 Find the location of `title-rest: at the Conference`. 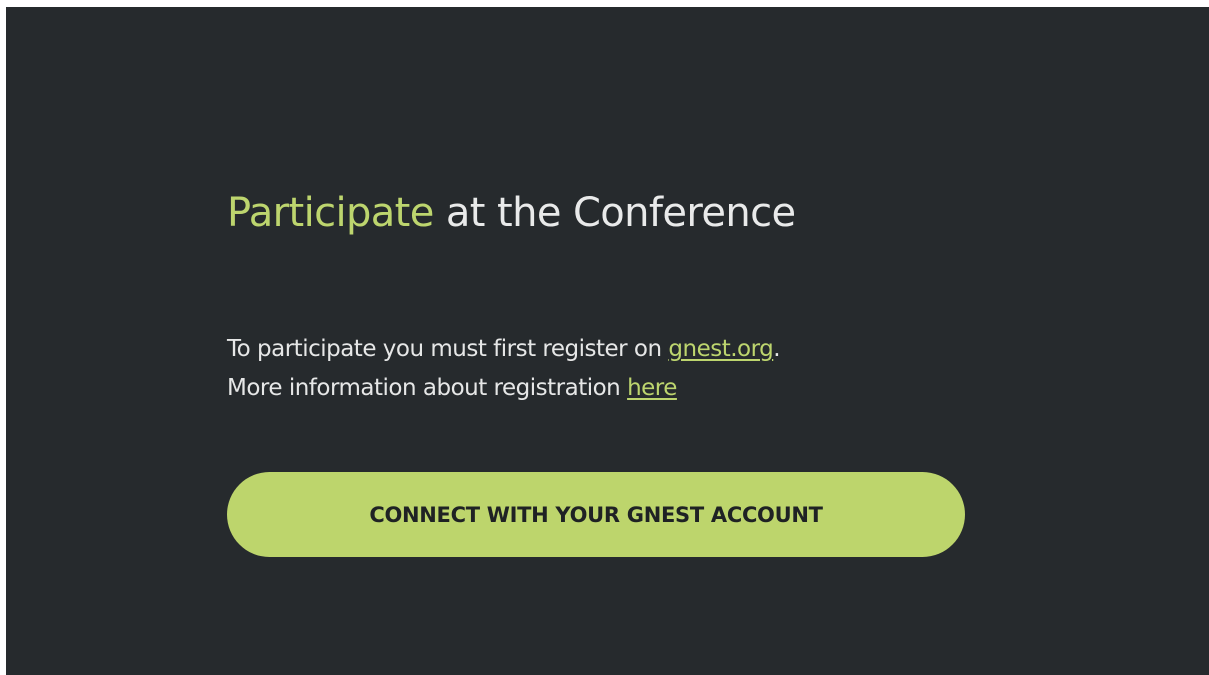

title-rest: at the Conference is located at coordinates (614, 213).